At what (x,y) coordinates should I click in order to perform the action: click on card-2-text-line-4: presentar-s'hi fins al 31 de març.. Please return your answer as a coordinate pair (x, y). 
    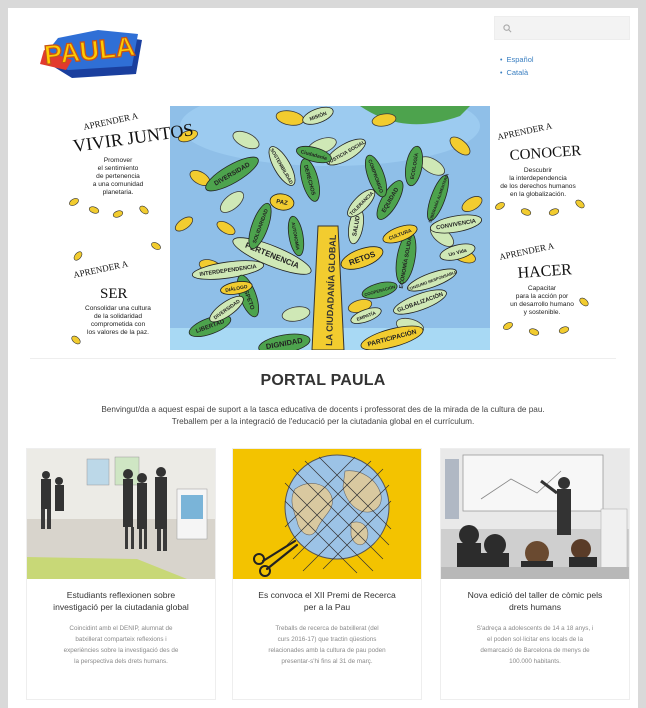
    Looking at the image, I should click on (327, 661).